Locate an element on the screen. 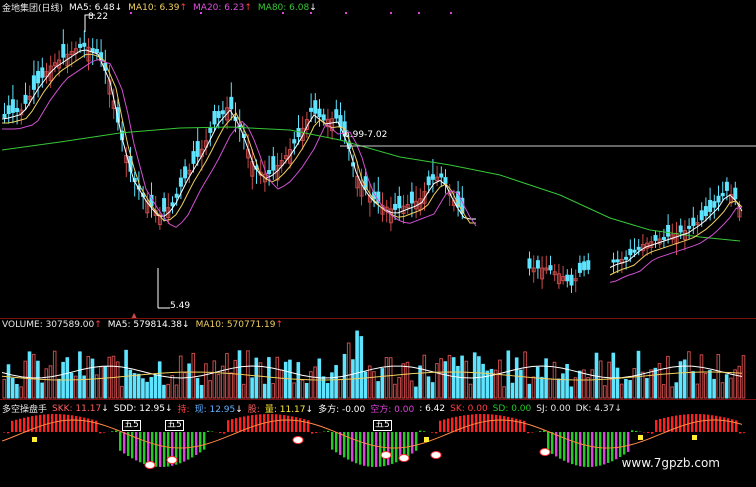 The height and width of the screenshot is (487, 756). sj-value: SJ: 0.00 is located at coordinates (553, 408).